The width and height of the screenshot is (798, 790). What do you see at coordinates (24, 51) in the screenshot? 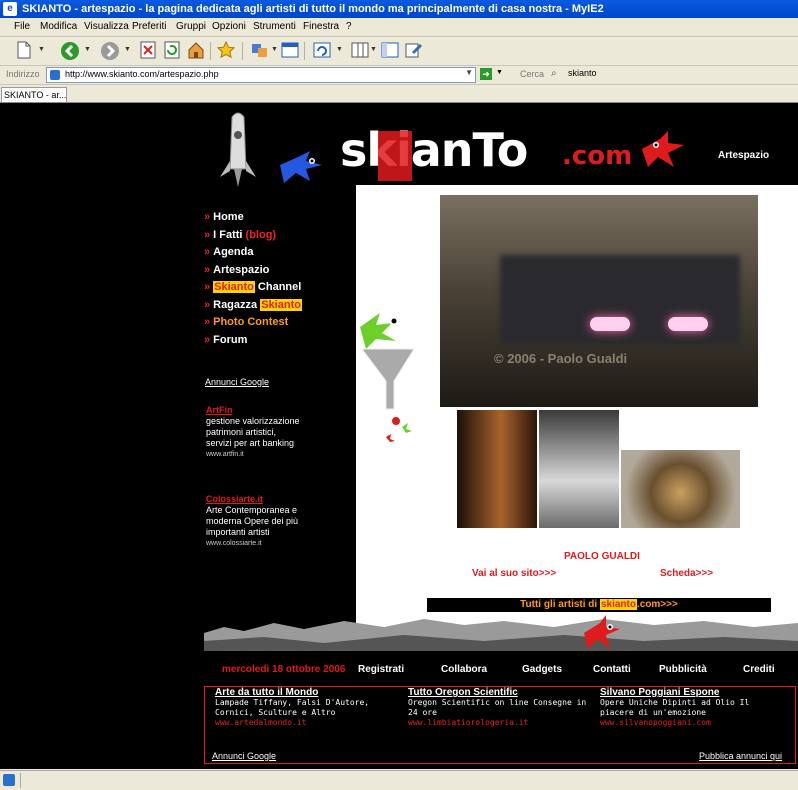
I see `new-page-icon` at bounding box center [24, 51].